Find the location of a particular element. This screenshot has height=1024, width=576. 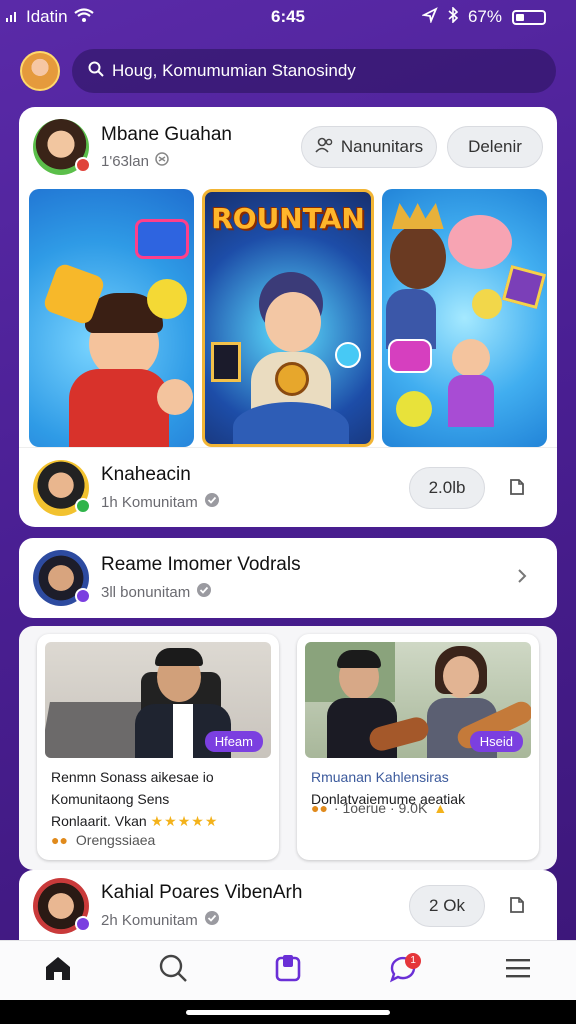

post-author-avatar is located at coordinates (62, 147).